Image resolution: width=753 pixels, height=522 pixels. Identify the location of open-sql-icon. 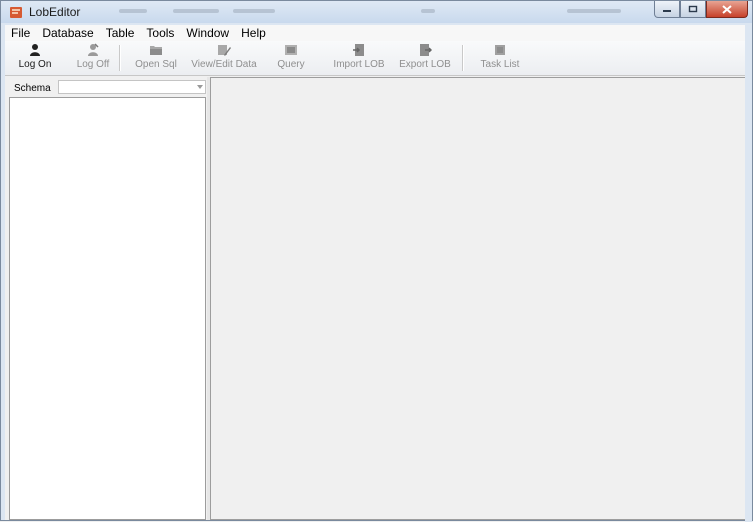
(156, 50).